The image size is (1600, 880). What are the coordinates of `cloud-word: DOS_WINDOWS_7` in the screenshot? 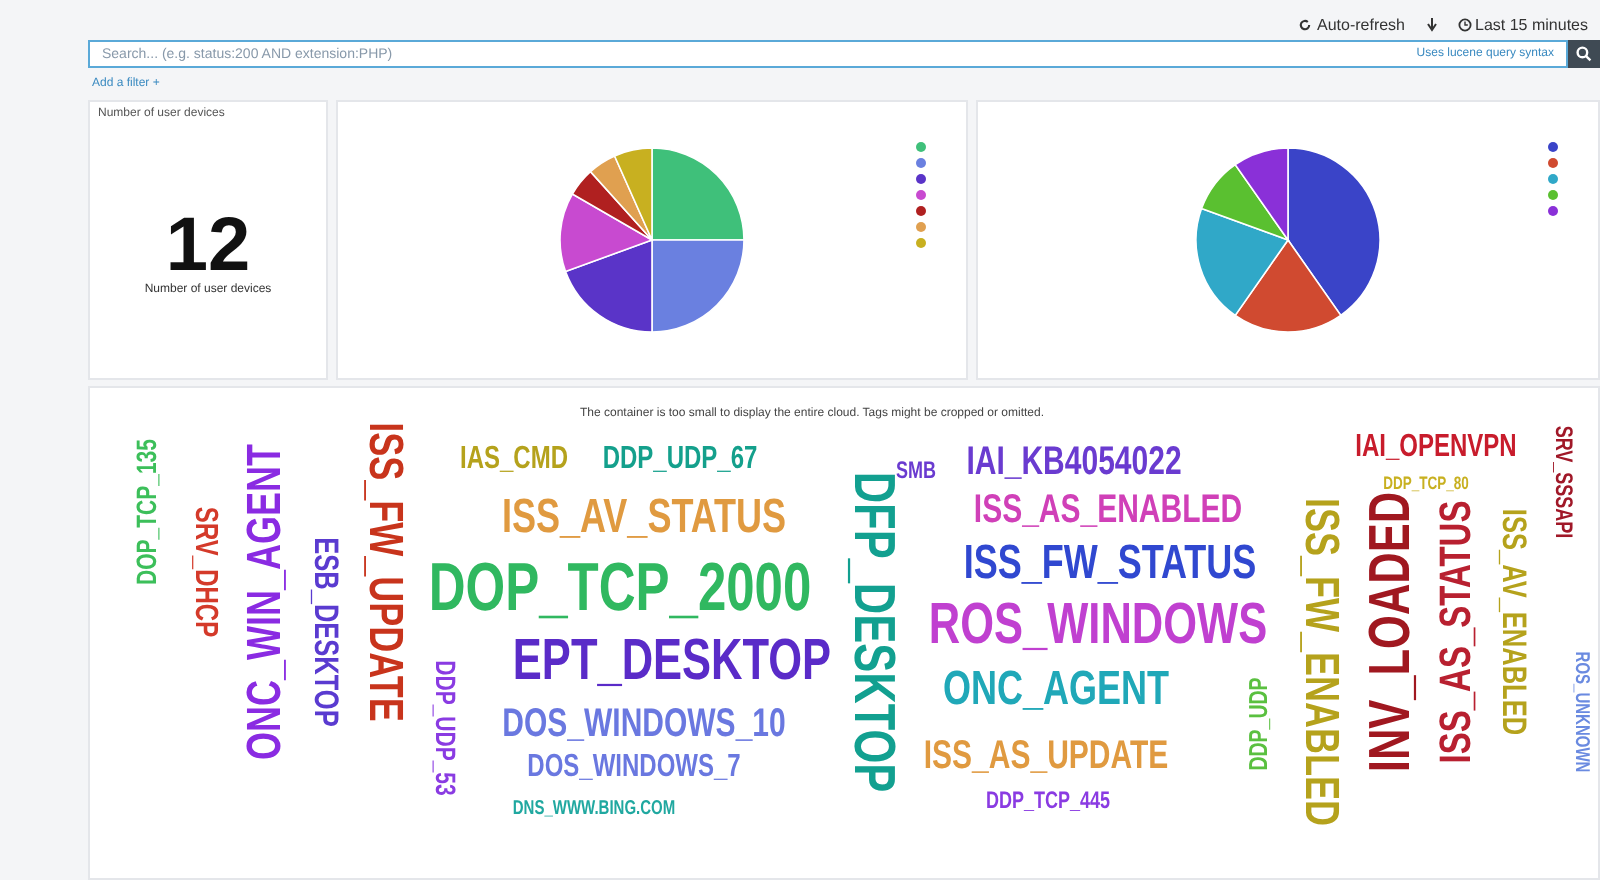 It's located at (634, 768).